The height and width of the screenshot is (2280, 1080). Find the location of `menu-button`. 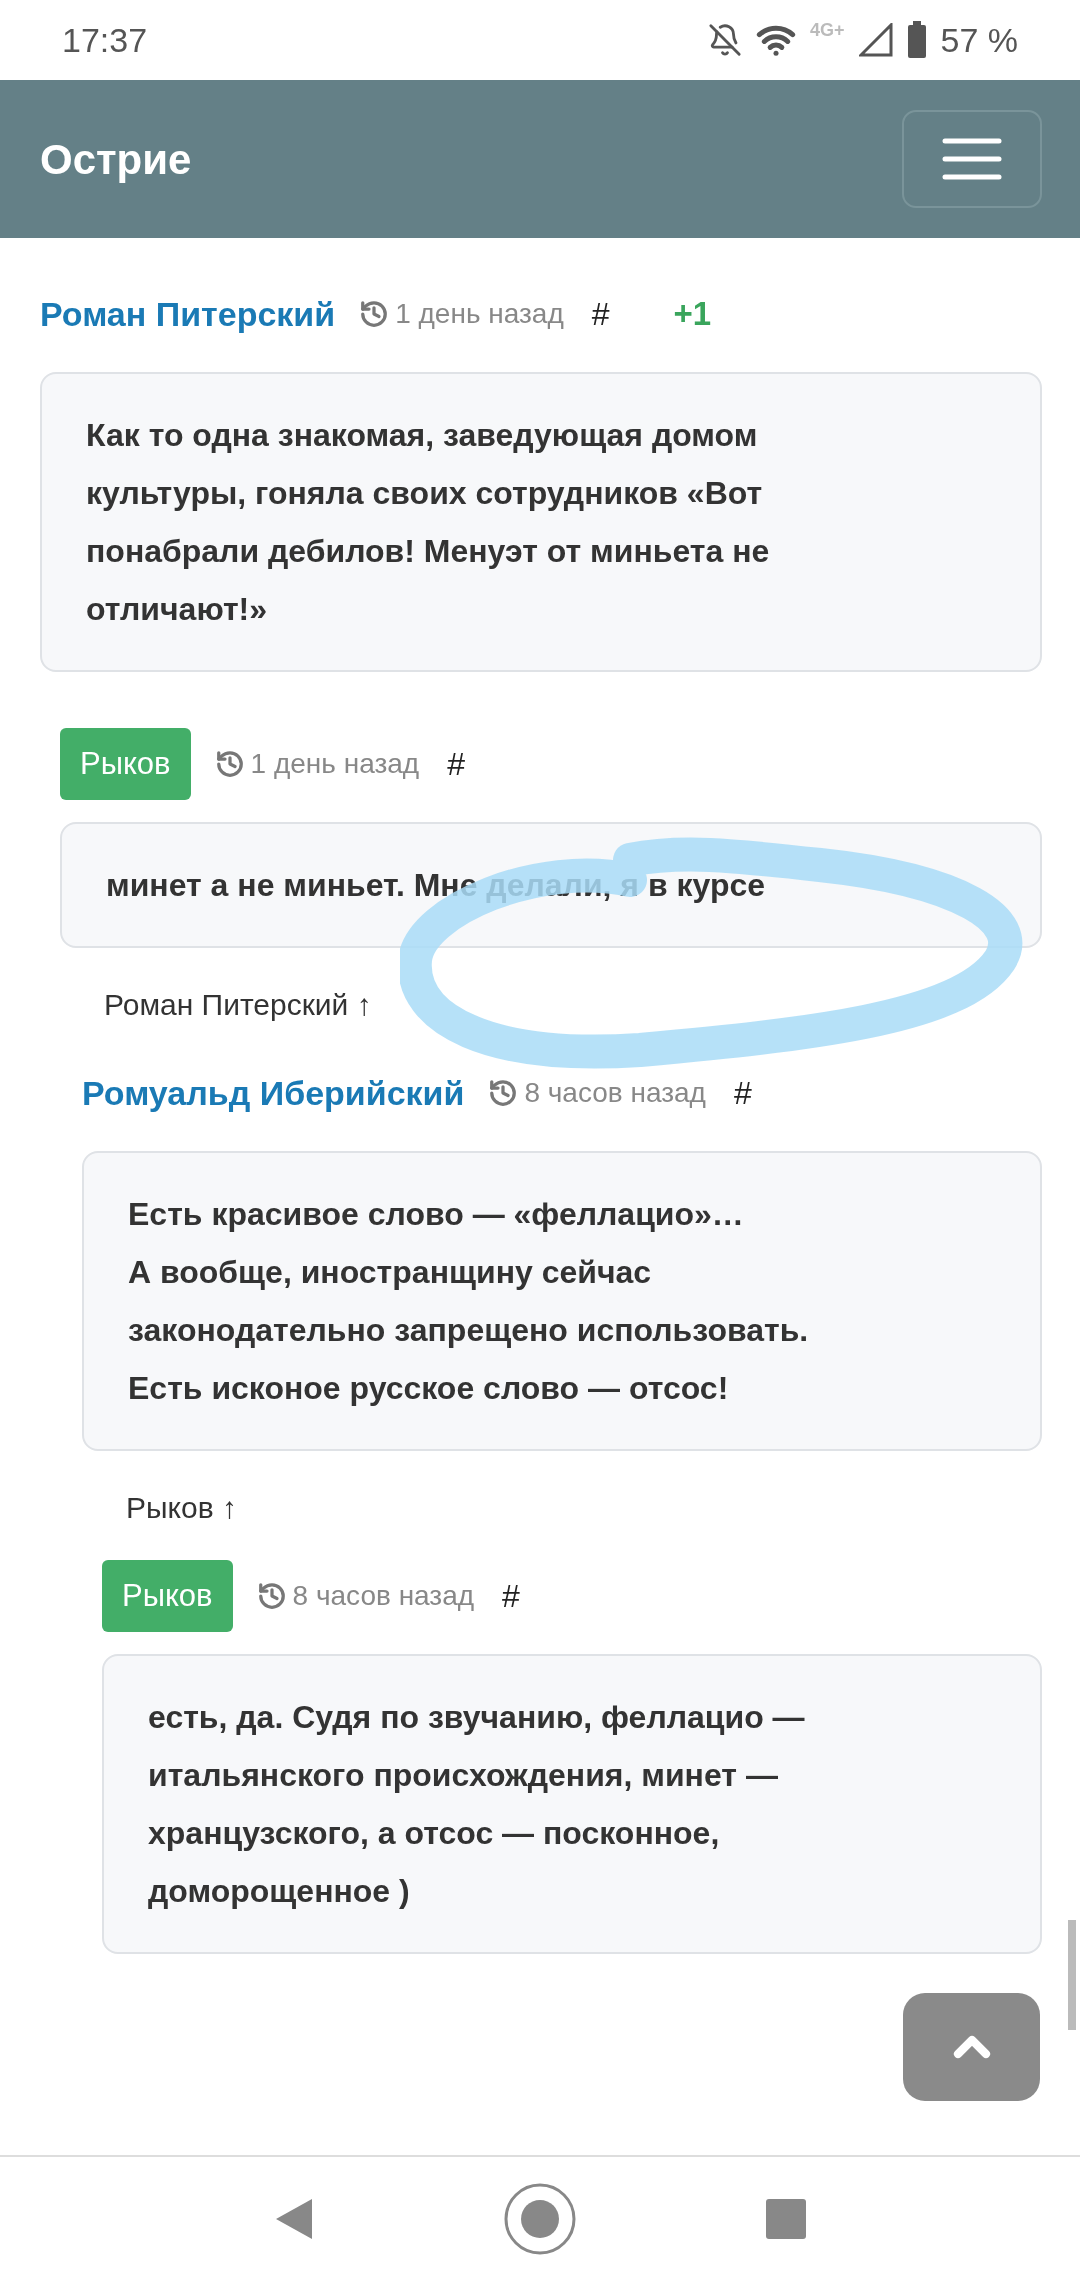

menu-button is located at coordinates (972, 159).